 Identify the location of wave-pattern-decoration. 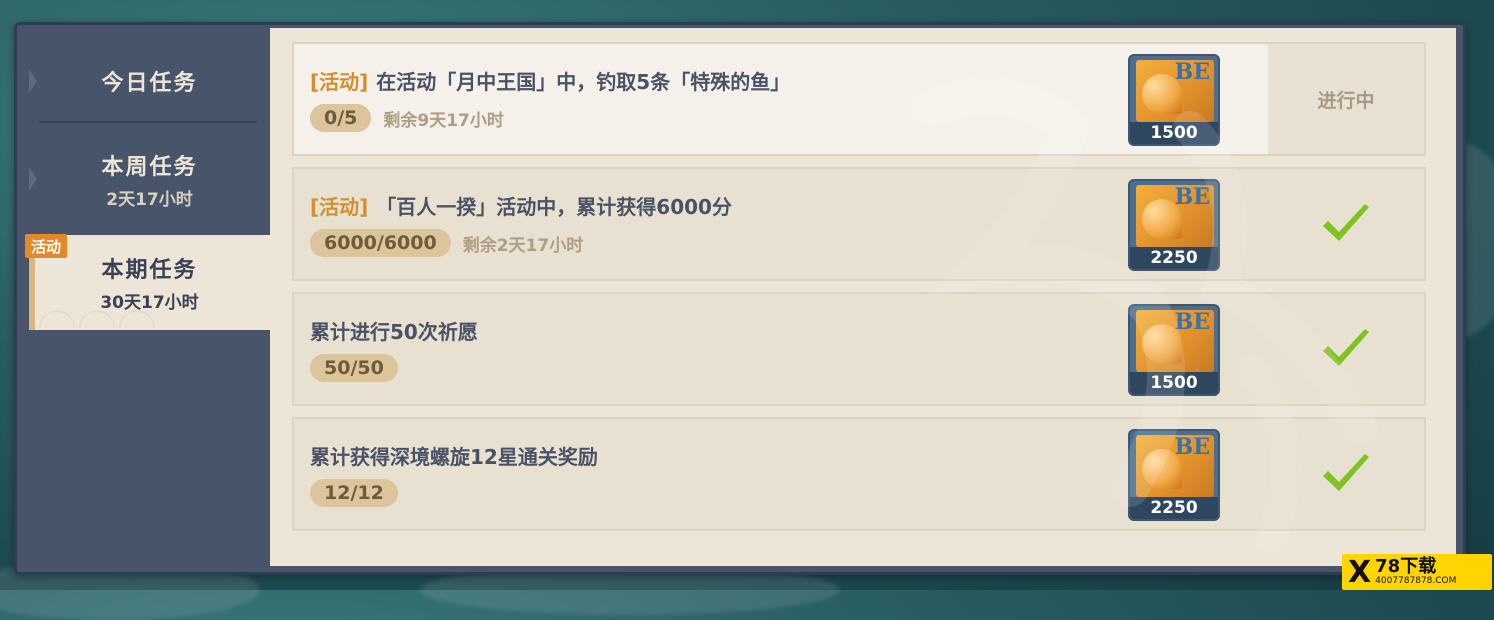
(117, 308).